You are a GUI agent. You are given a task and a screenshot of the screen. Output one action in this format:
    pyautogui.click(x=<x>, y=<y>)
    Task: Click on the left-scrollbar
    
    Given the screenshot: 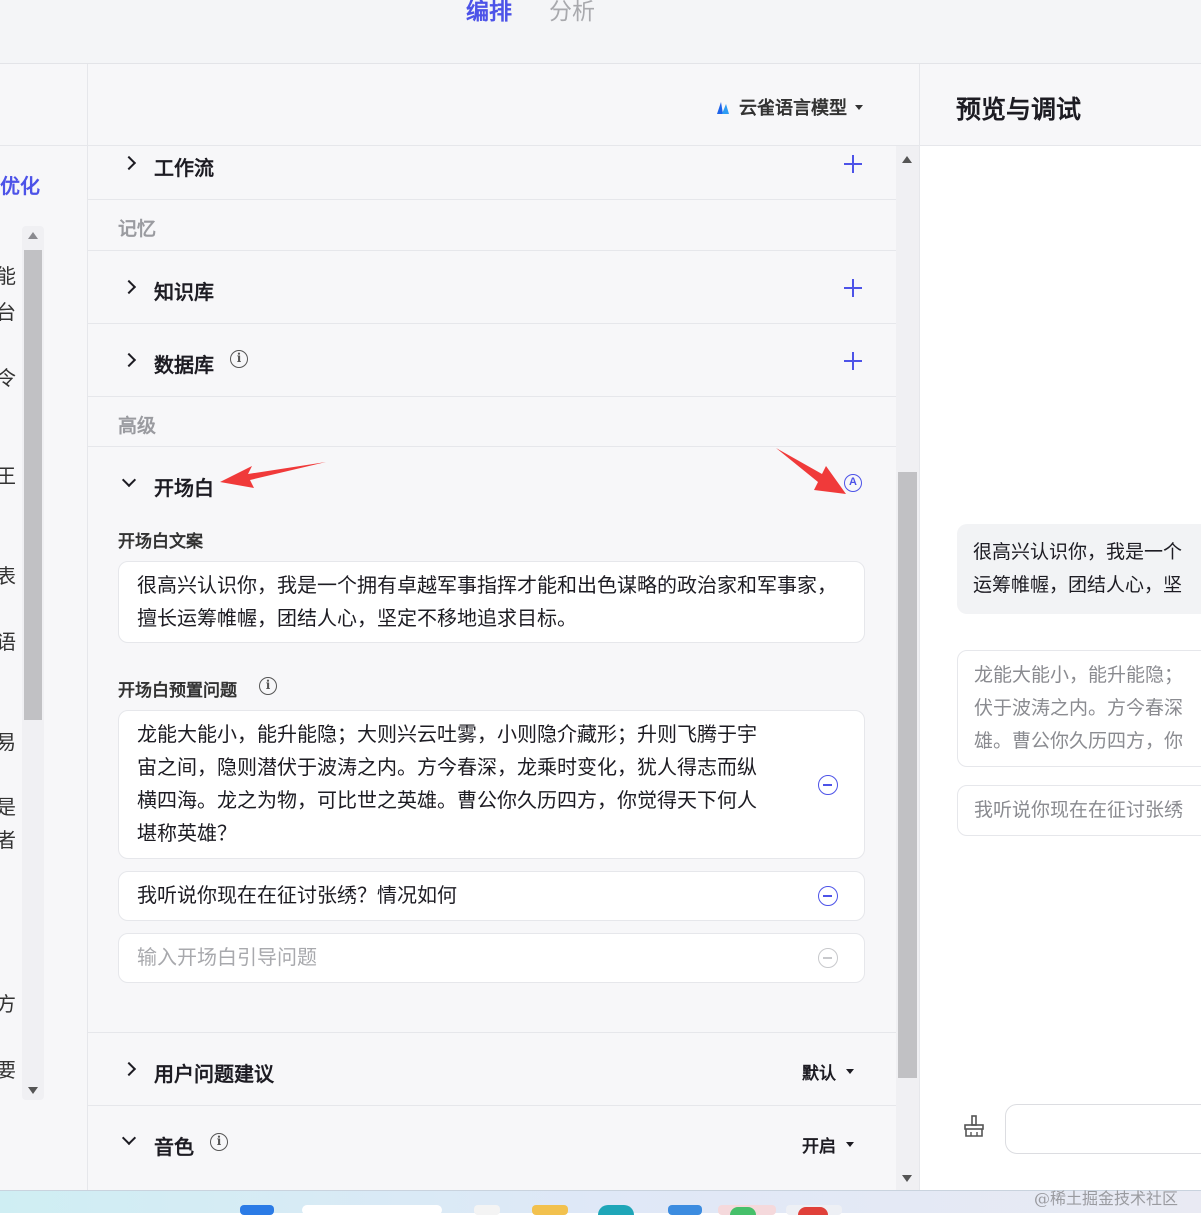 What is the action you would take?
    pyautogui.click(x=33, y=663)
    